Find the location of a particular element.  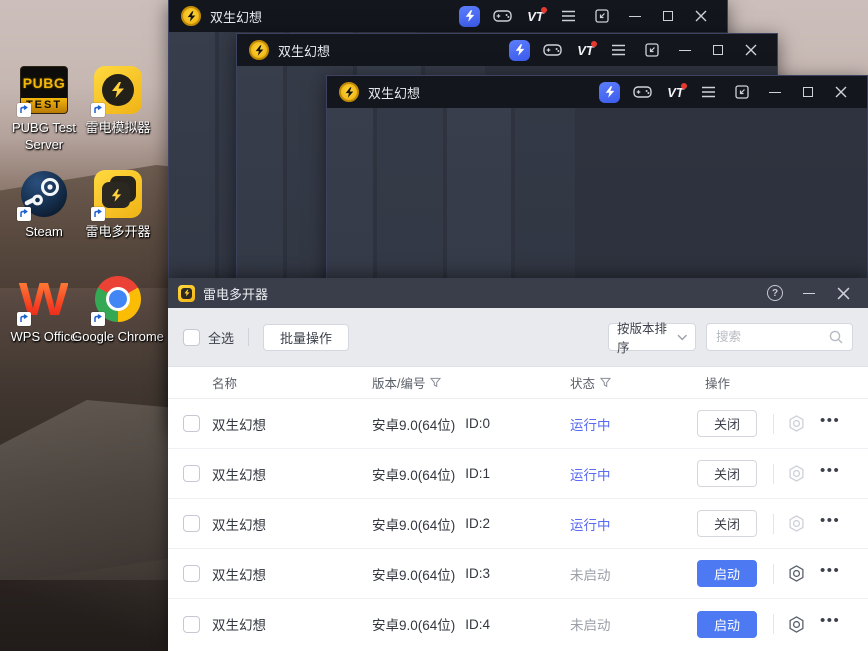

desktop-icon-label: Steam is located at coordinates (44, 231).